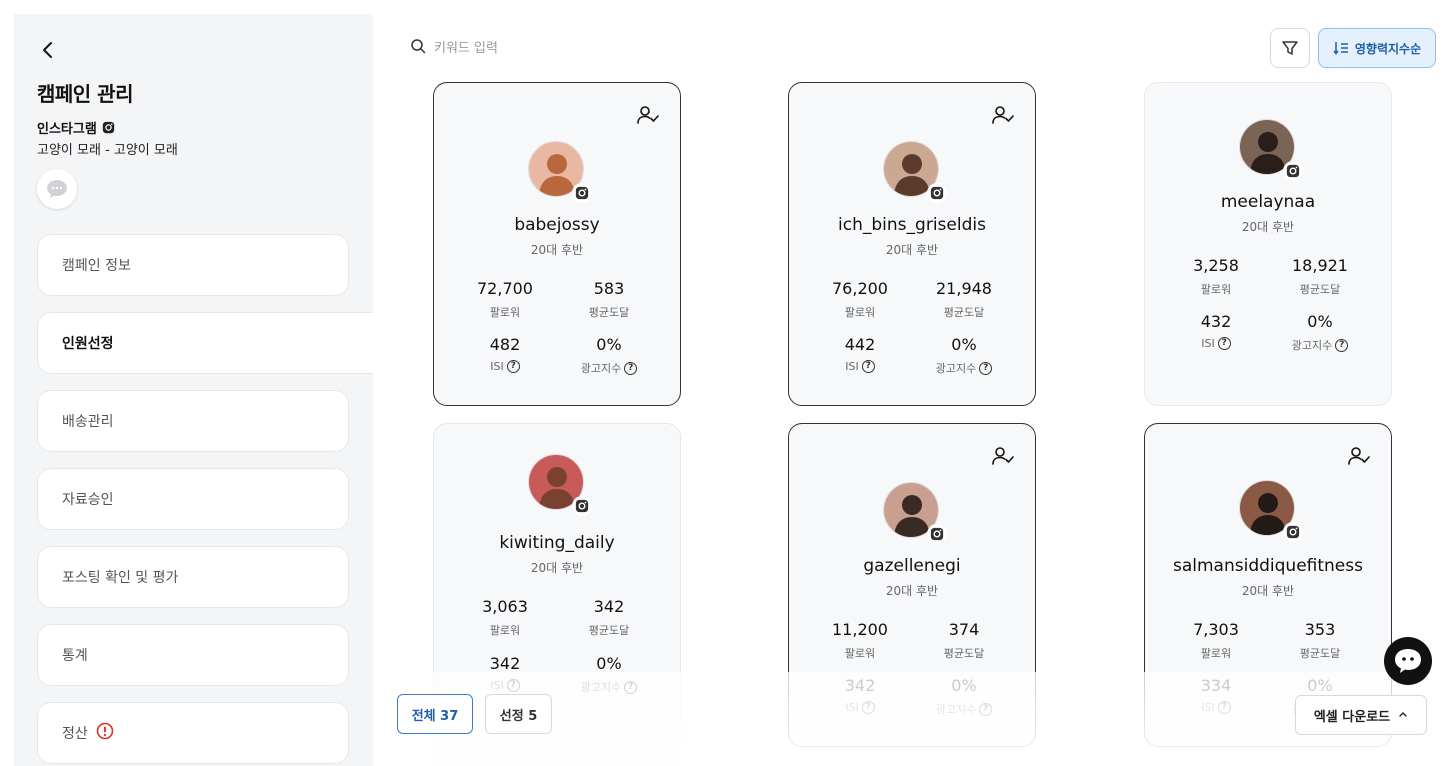 The width and height of the screenshot is (1456, 766). What do you see at coordinates (1268, 566) in the screenshot?
I see `influencer-handle: salmansiddiquefitness` at bounding box center [1268, 566].